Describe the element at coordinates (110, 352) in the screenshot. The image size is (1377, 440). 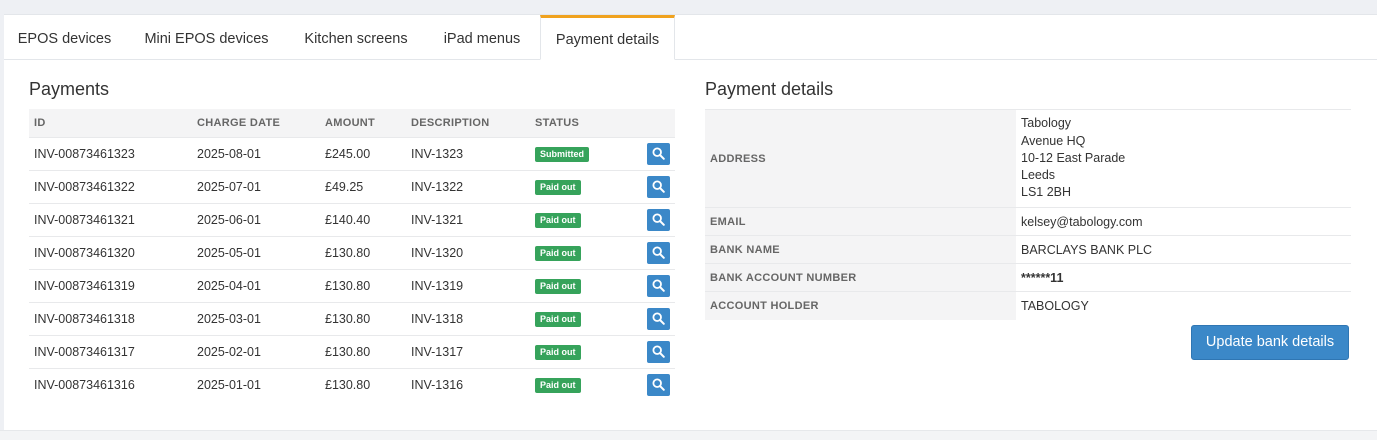
I see `invoice-id: INV-00873461317` at that location.